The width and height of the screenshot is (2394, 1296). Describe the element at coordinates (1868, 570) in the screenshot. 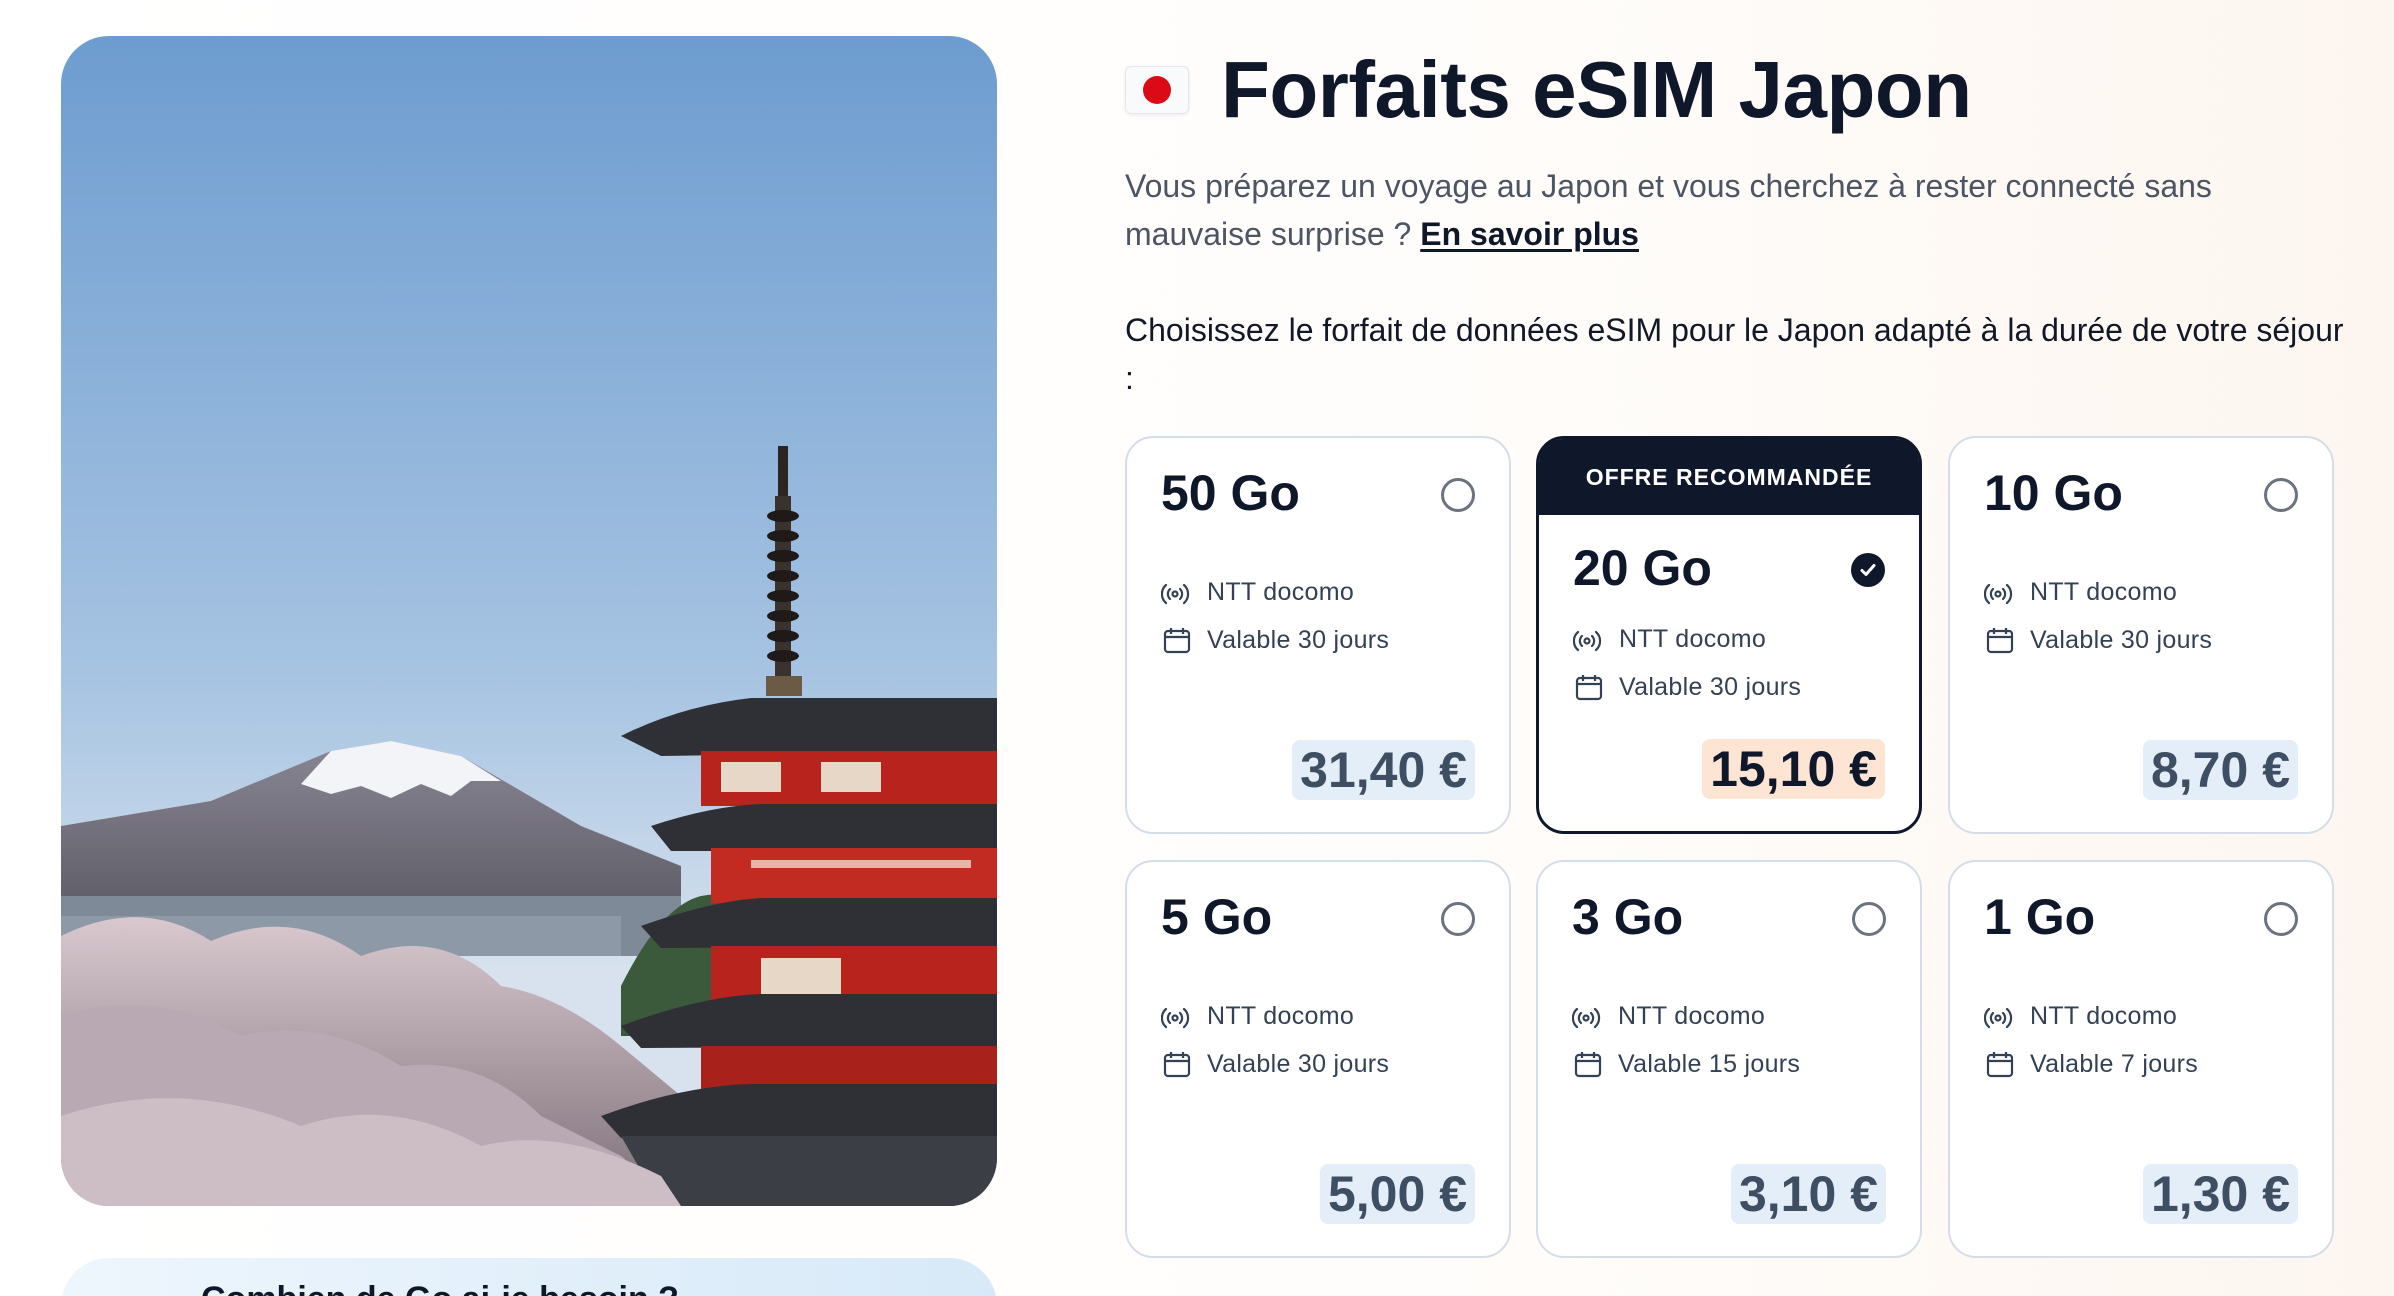

I see `check-circle-icon` at that location.